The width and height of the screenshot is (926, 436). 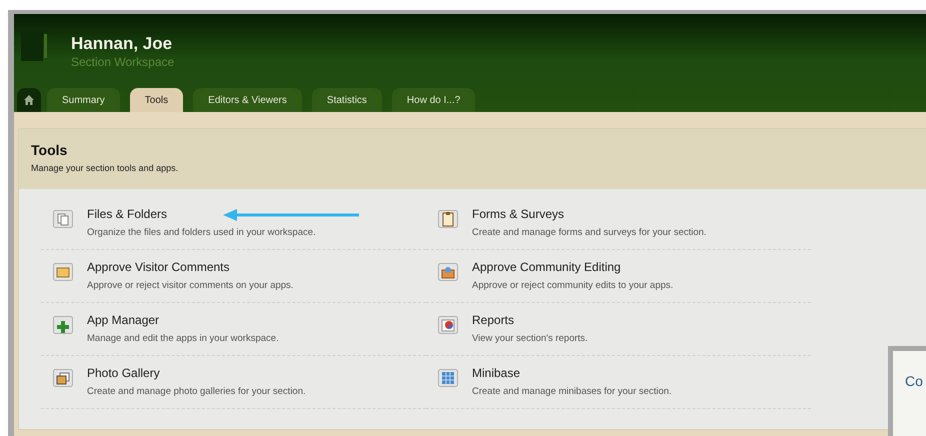 What do you see at coordinates (914, 381) in the screenshot?
I see `popup-title: Co` at bounding box center [914, 381].